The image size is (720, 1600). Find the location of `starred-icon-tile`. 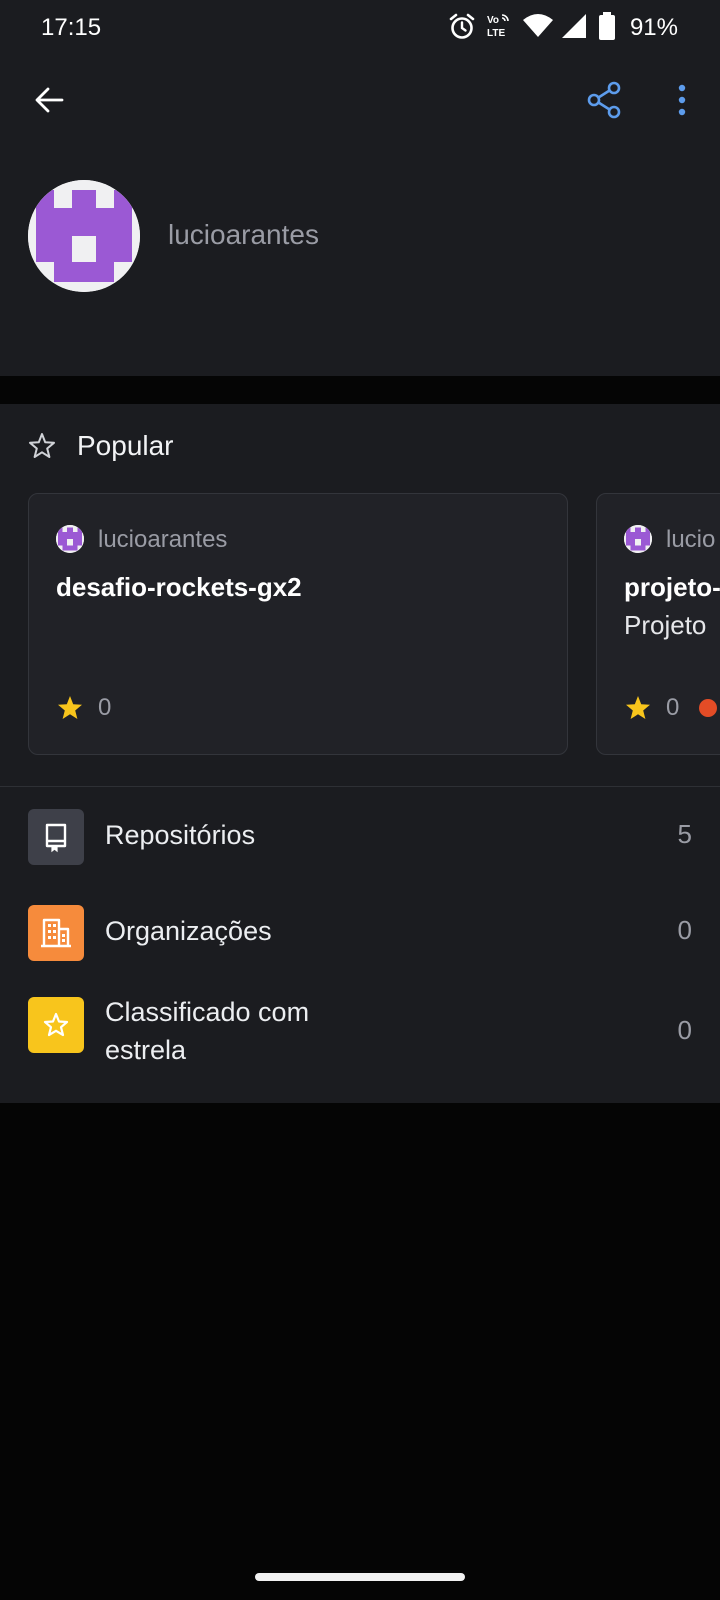

starred-icon-tile is located at coordinates (56, 1025).